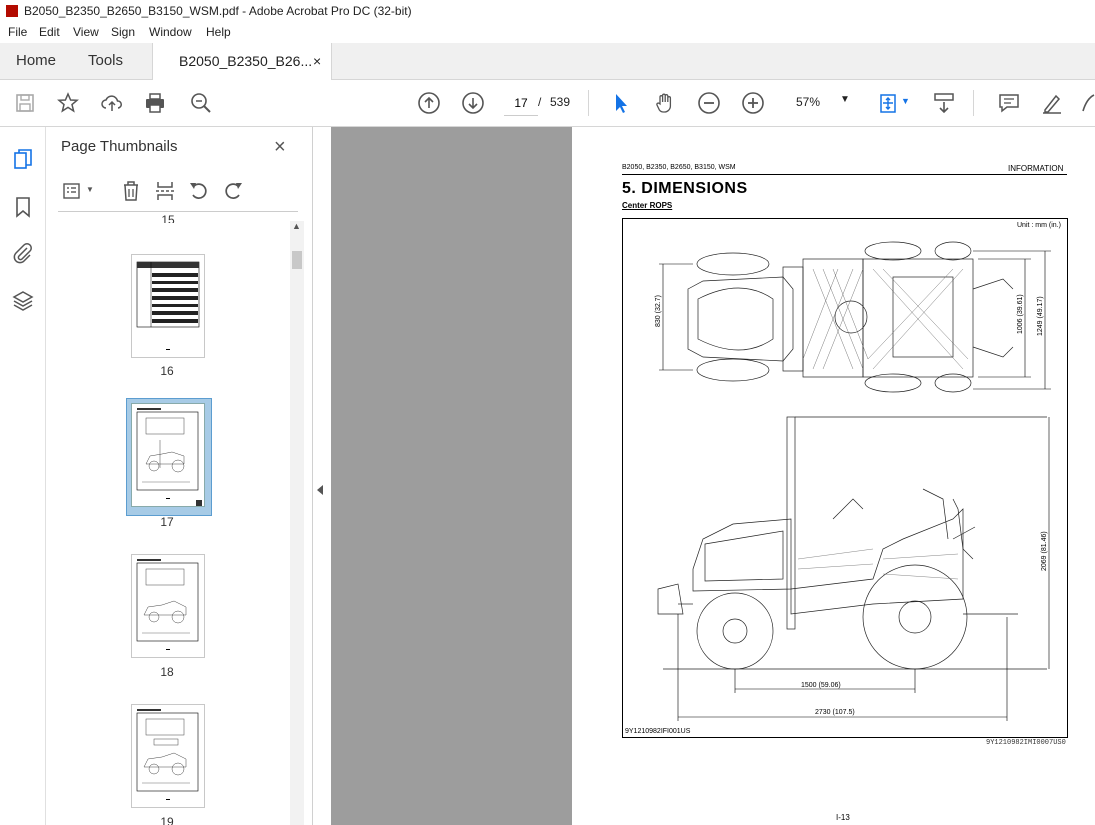 This screenshot has height=825, width=1095. What do you see at coordinates (105, 61) in the screenshot?
I see `tab-tools: Tools` at bounding box center [105, 61].